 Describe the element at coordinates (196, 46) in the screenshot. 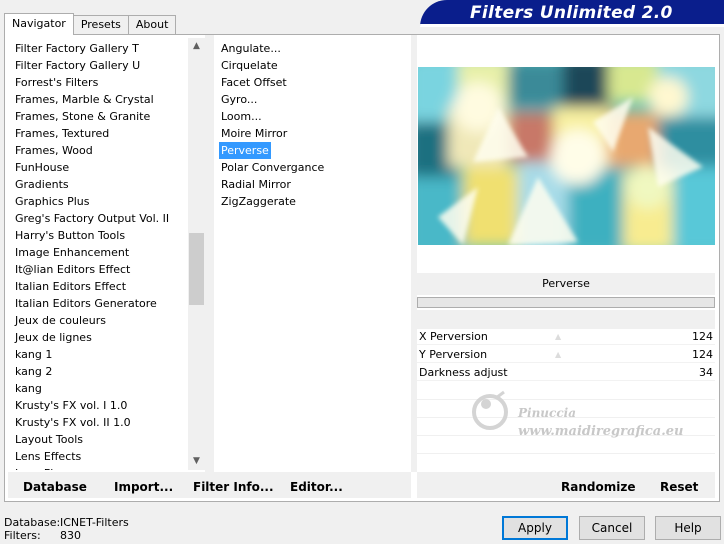

I see `chevron-up-icon: ▲` at that location.